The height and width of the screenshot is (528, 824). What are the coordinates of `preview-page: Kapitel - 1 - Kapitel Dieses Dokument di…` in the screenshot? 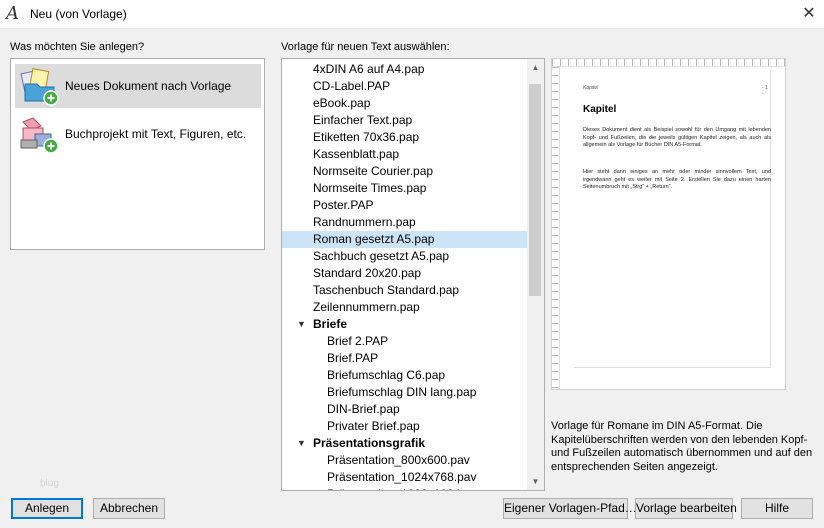 It's located at (672, 218).